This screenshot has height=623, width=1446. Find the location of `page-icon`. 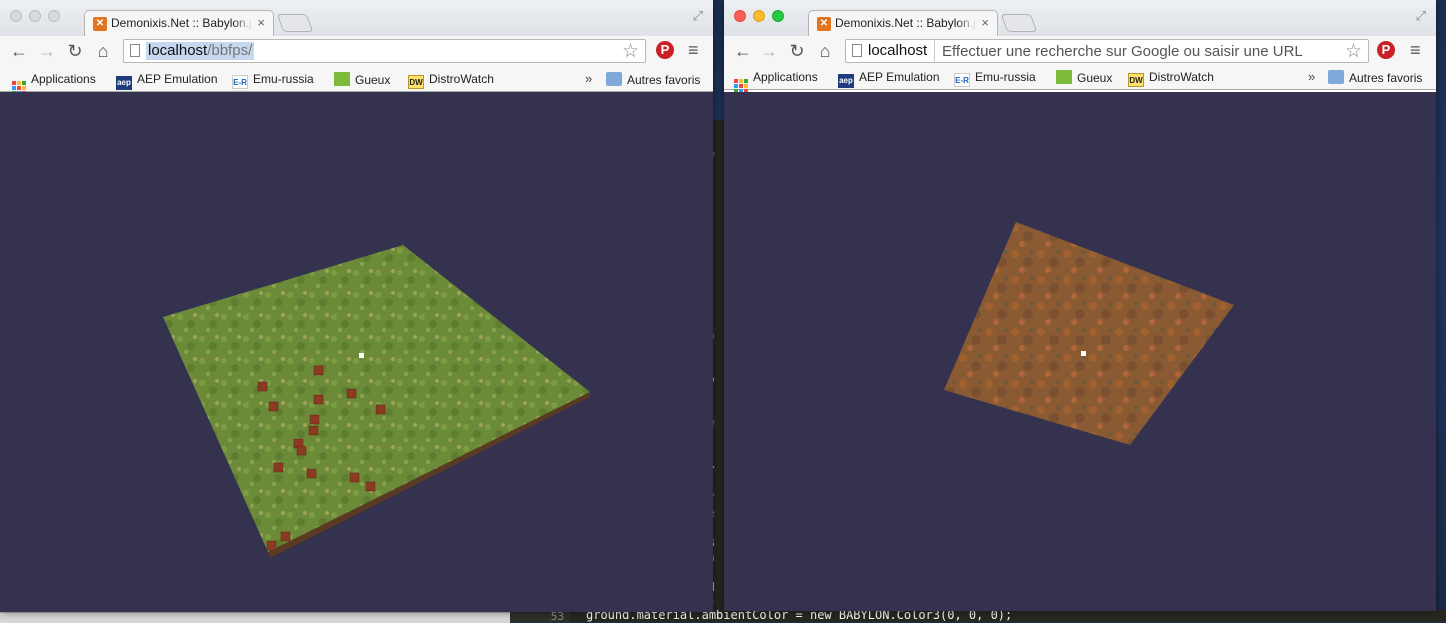

page-icon is located at coordinates (857, 50).